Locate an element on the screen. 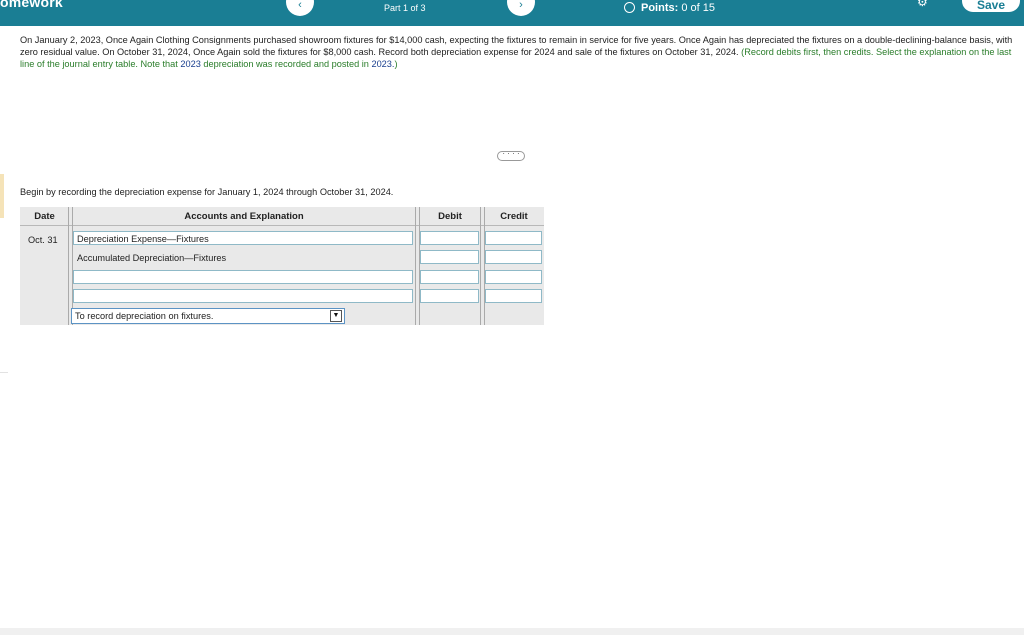  explanation-dropdown: To record depreciation on fixtures. ▼ is located at coordinates (208, 316).